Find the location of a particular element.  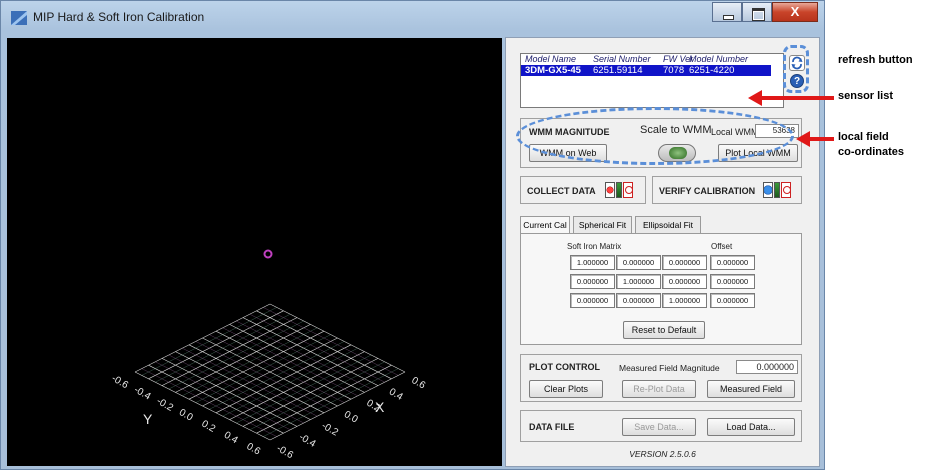

x-axis-label: X is located at coordinates (380, 407).